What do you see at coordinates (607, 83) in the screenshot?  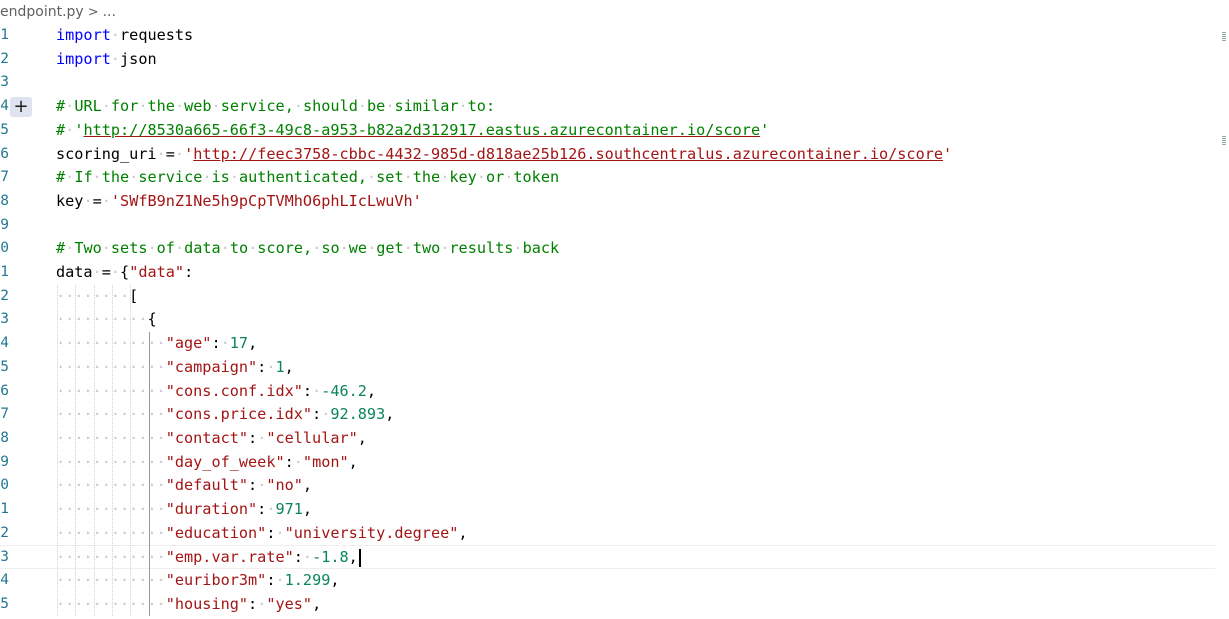 I see `code-line: 3` at bounding box center [607, 83].